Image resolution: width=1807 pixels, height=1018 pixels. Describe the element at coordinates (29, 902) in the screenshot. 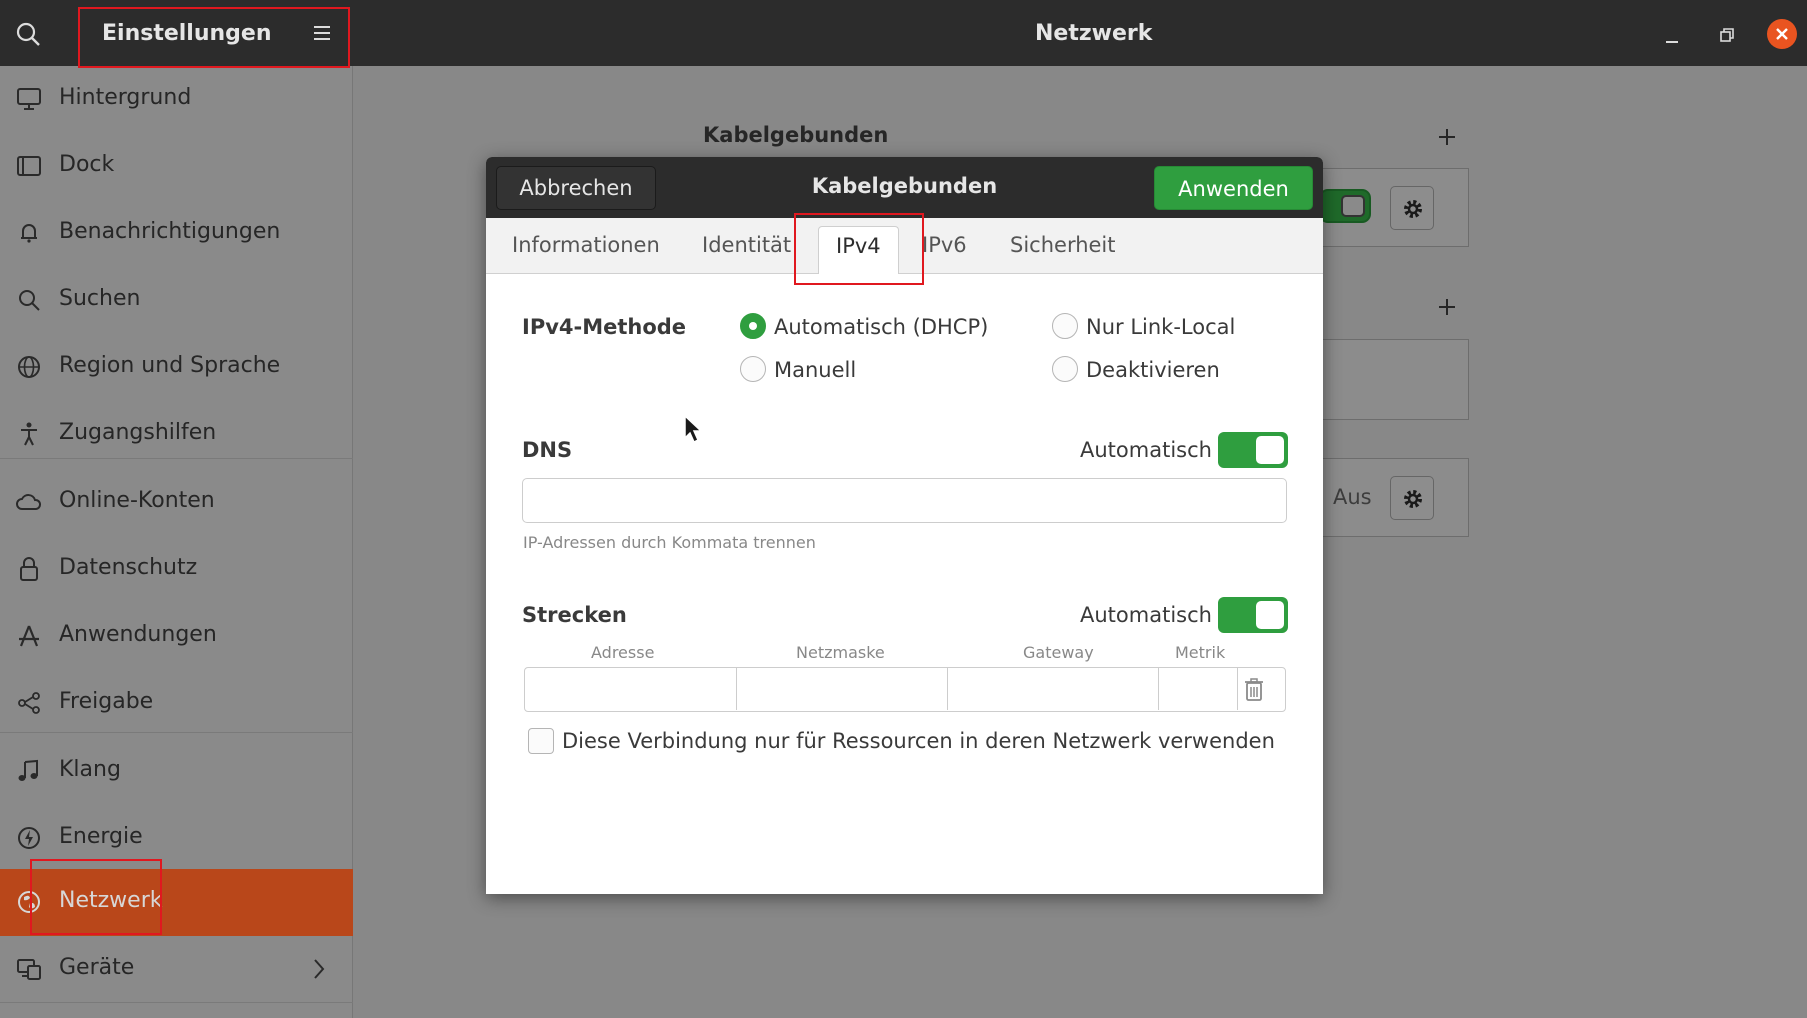

I see `network-icon` at that location.